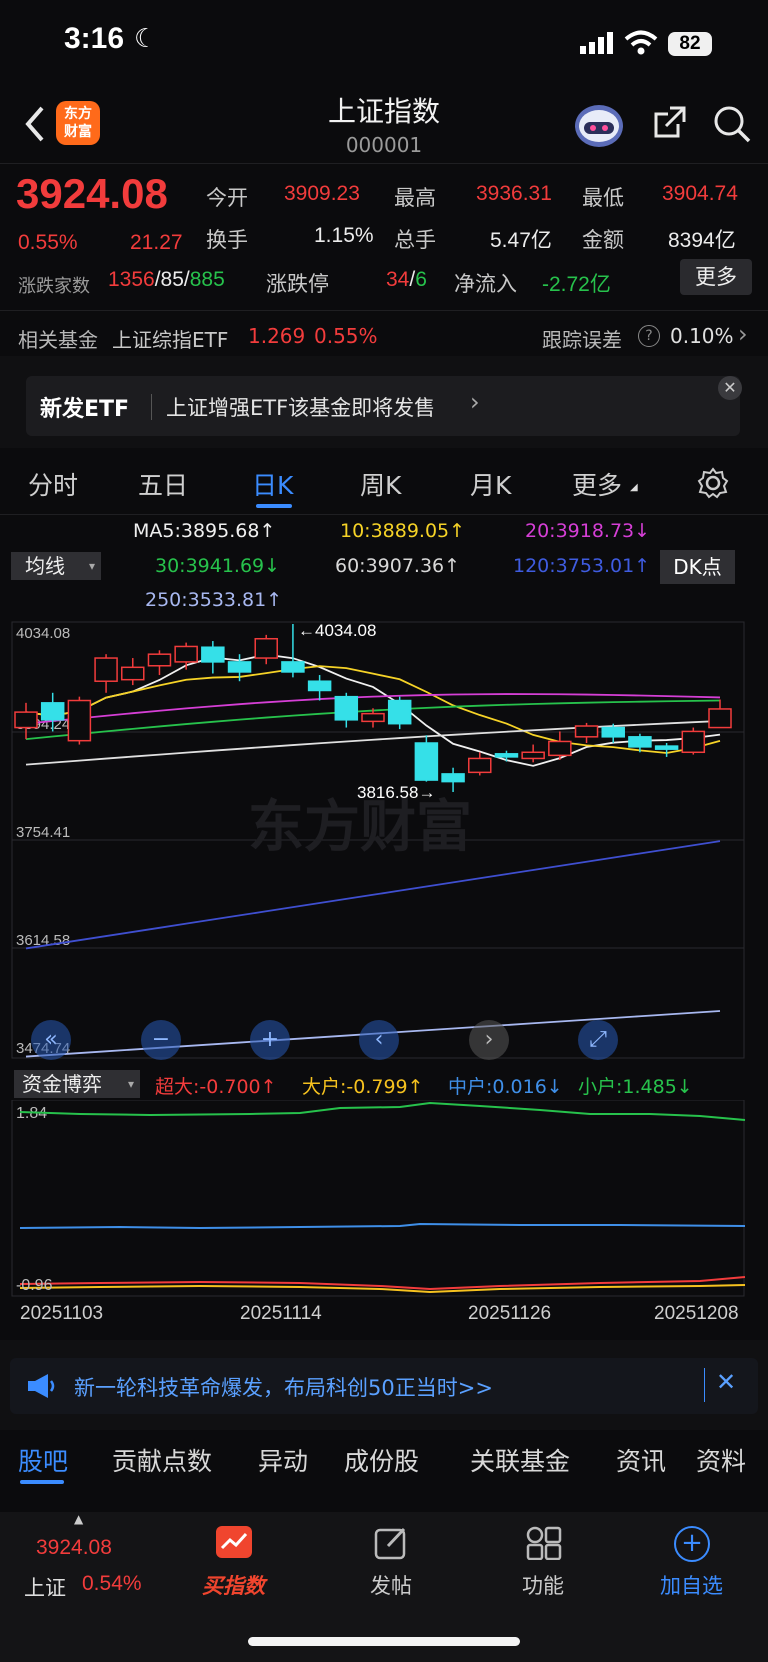 The image size is (768, 1662). I want to click on ma-selector: 均线 ▾, so click(56, 566).